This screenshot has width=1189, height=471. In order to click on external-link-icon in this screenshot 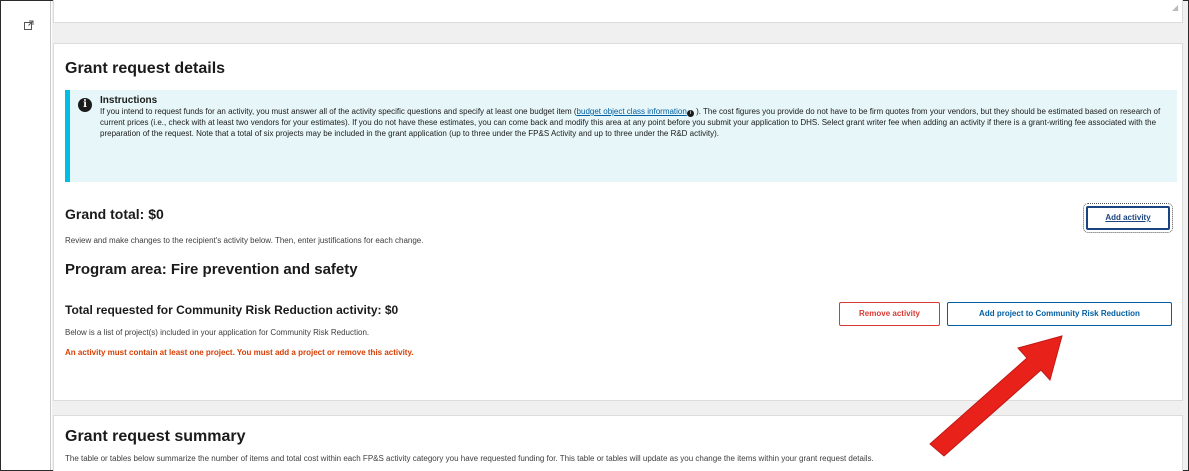, I will do `click(29, 25)`.